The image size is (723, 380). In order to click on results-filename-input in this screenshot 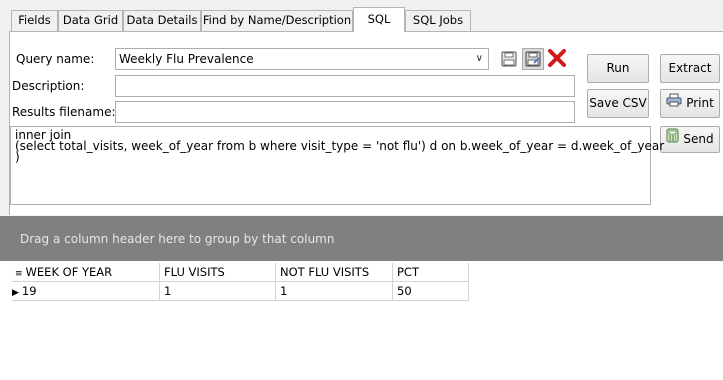, I will do `click(345, 112)`.